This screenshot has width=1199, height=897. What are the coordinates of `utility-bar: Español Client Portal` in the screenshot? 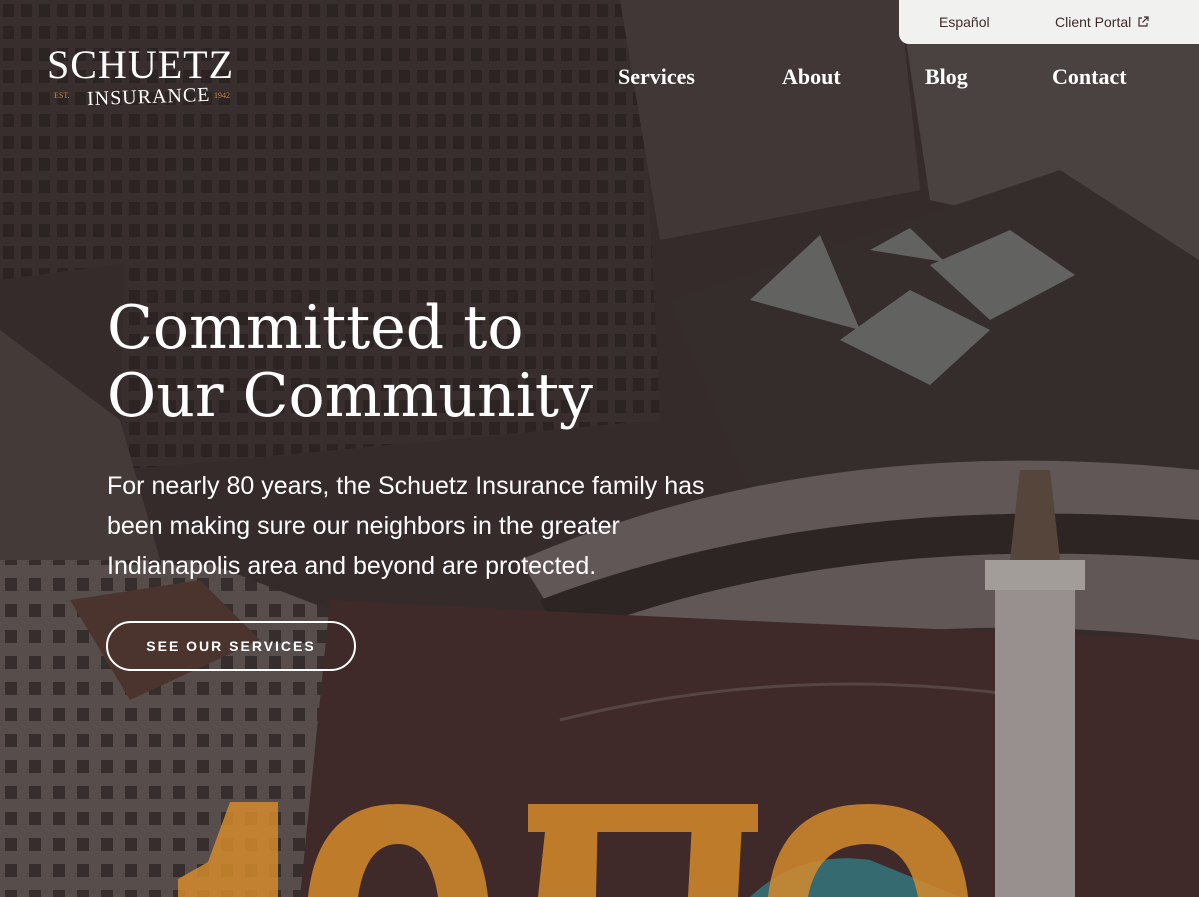 It's located at (1049, 22).